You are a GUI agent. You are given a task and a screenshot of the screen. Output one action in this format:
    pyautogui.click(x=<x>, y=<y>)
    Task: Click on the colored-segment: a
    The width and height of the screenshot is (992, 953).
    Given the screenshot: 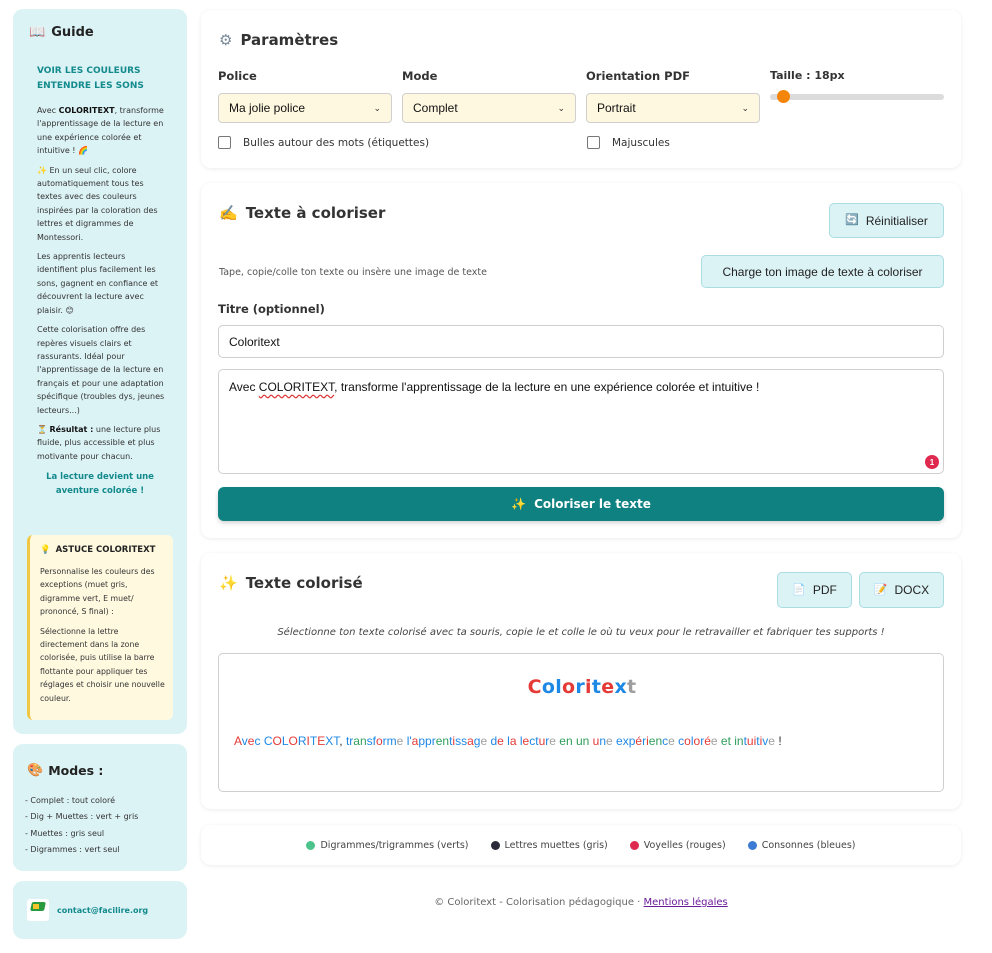 What is the action you would take?
    pyautogui.click(x=470, y=741)
    